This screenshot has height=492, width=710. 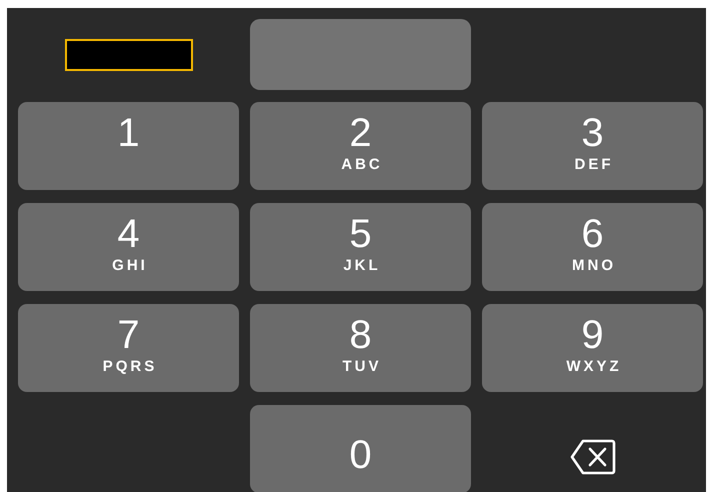 What do you see at coordinates (360, 448) in the screenshot?
I see `digit-key: 0` at bounding box center [360, 448].